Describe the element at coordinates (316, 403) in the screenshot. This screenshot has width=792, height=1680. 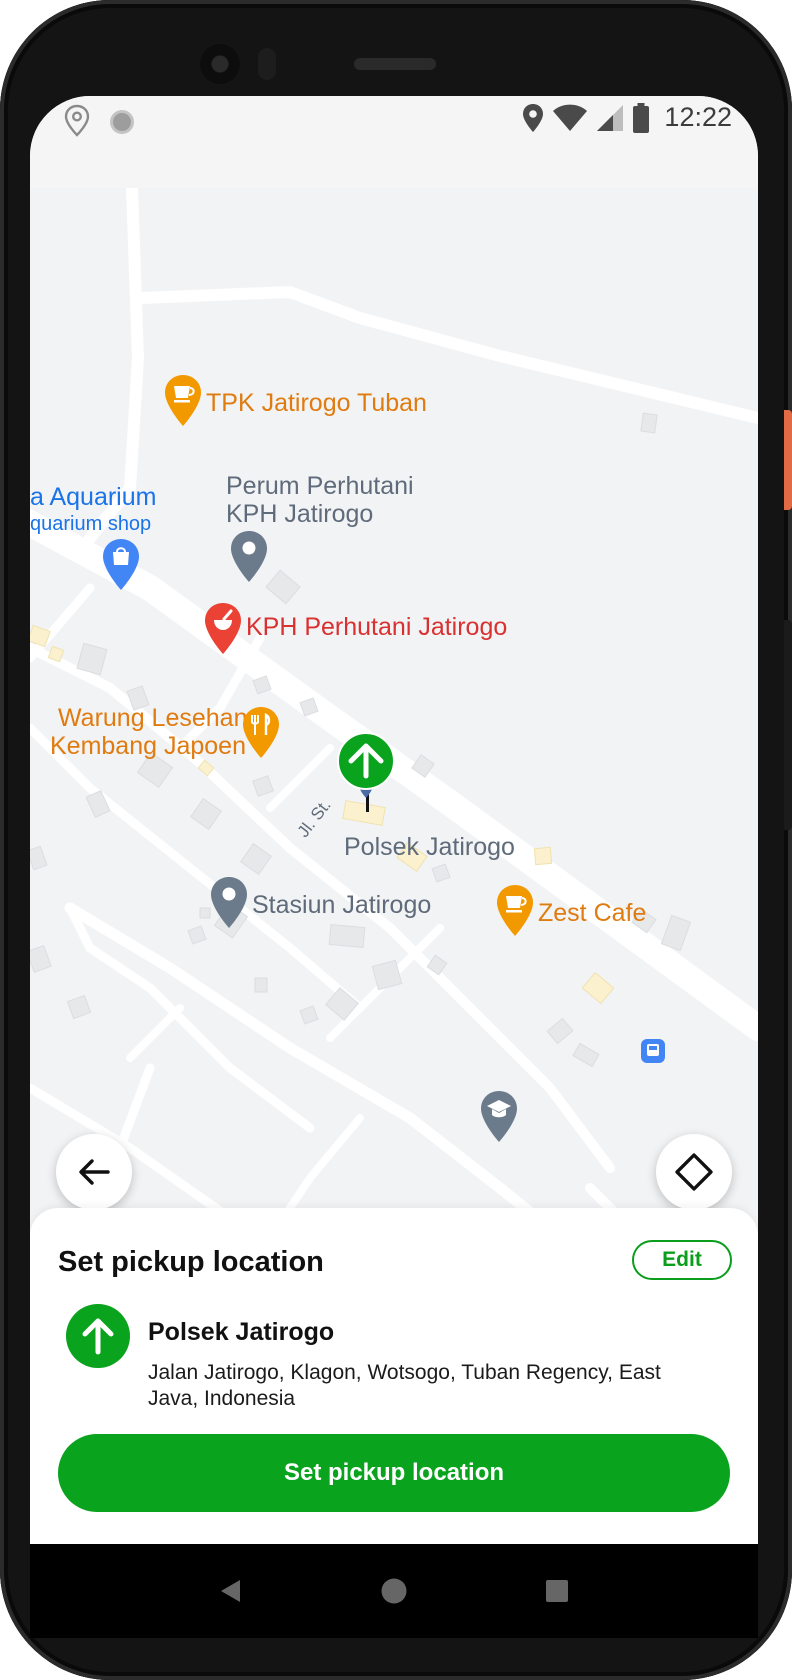
I see `place-label-tpk-jatirogo-tuban: TPK Jatirogo Tuban` at that location.